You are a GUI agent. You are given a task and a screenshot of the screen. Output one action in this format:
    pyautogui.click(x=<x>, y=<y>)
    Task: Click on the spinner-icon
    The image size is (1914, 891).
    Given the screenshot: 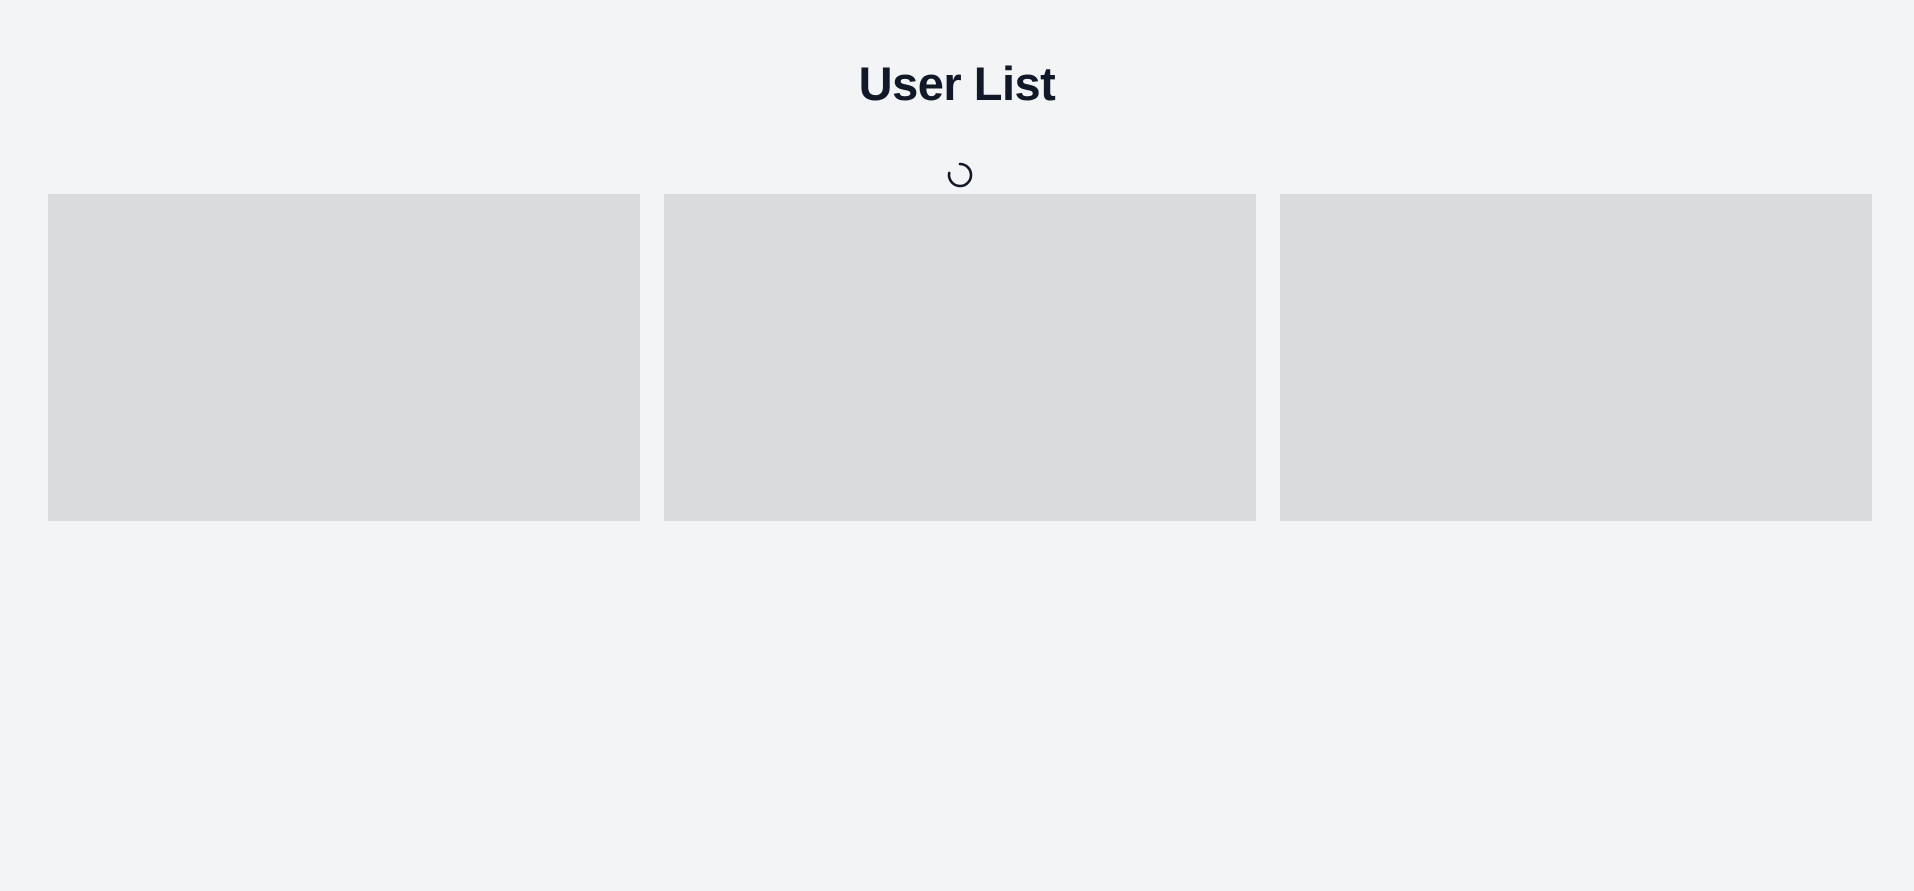 What is the action you would take?
    pyautogui.click(x=960, y=175)
    